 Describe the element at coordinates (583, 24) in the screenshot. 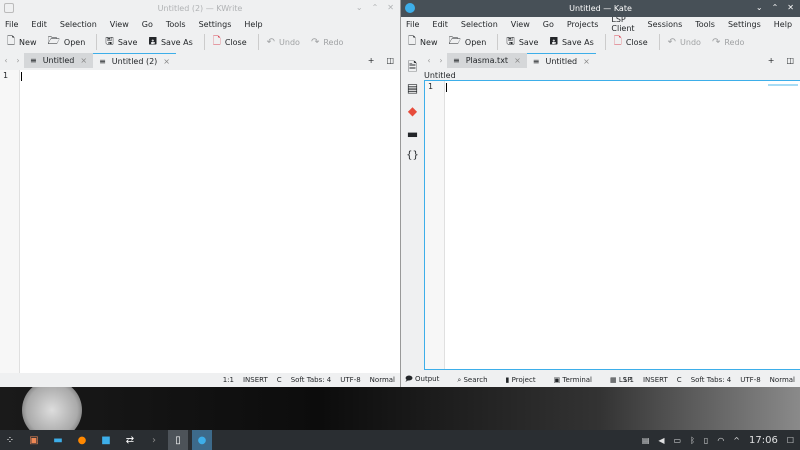

I see `menu-projects: Projects` at that location.